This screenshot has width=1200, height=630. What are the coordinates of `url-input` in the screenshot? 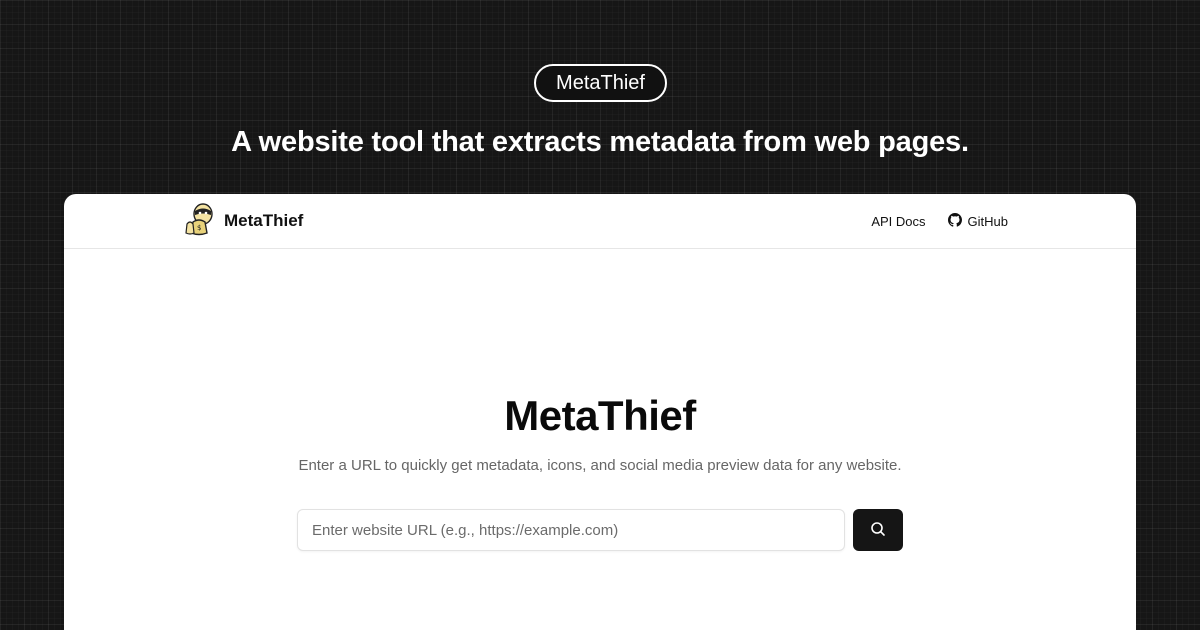 It's located at (571, 530).